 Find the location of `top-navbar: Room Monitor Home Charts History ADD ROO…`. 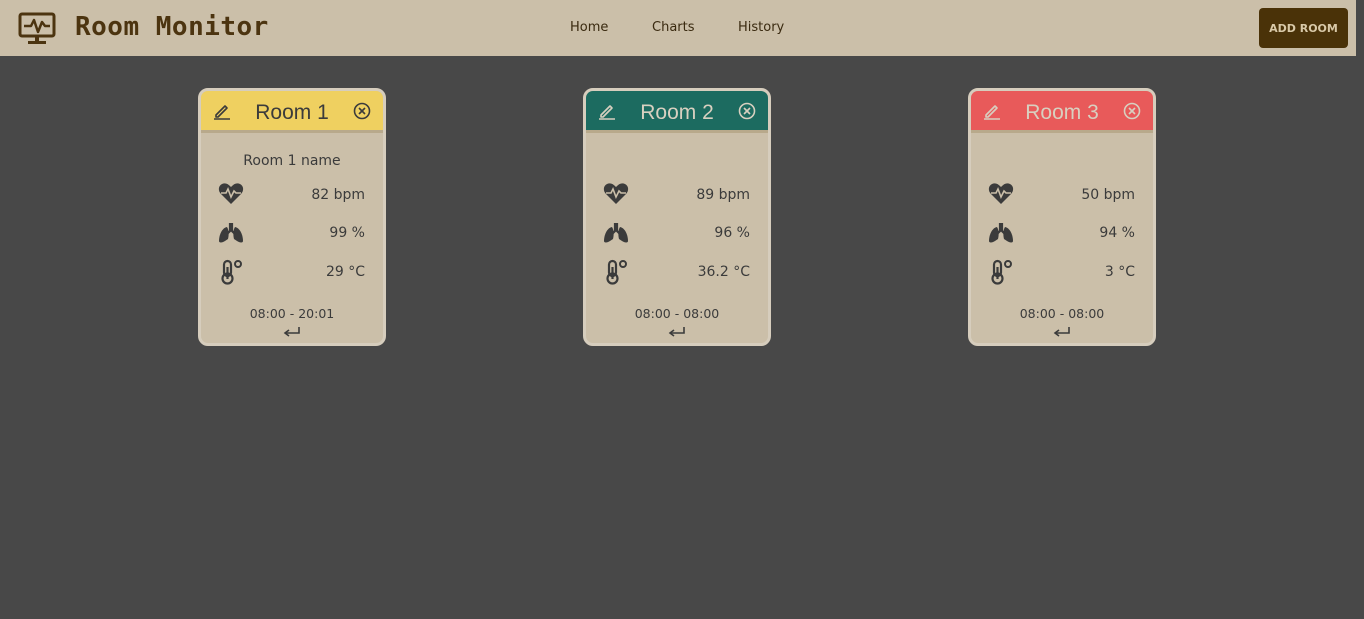

top-navbar: Room Monitor Home Charts History ADD ROO… is located at coordinates (678, 28).